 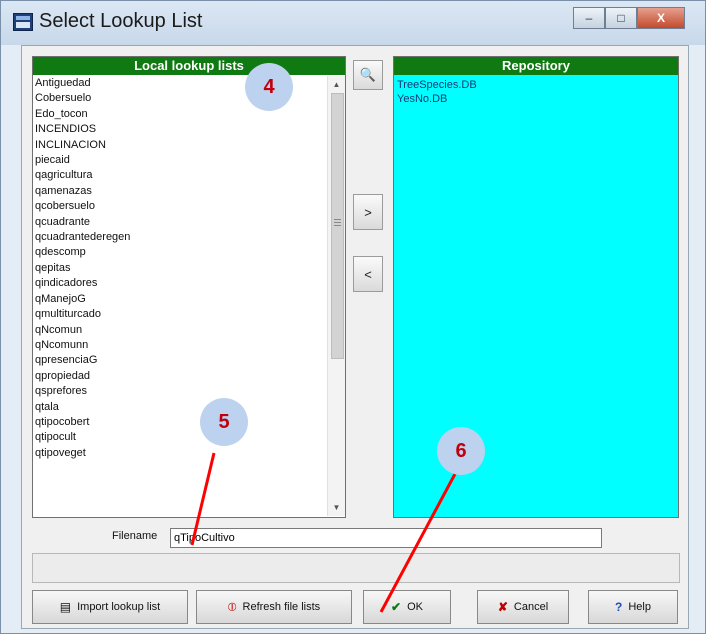 What do you see at coordinates (177, 237) in the screenshot?
I see `list-item: qcuadrantederegen` at bounding box center [177, 237].